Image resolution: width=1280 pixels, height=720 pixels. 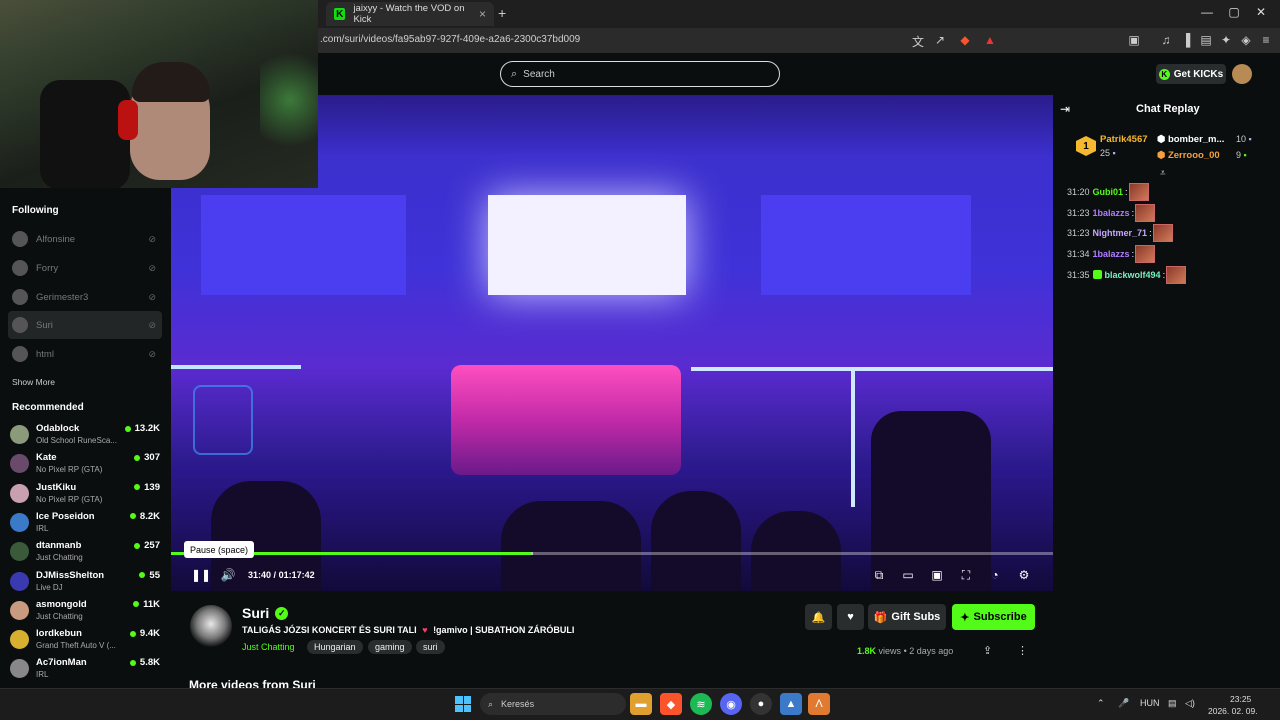 What do you see at coordinates (86, 464) in the screenshot?
I see `sidebar-recommended-item: Kate No Pixel RP (GTA) 307` at bounding box center [86, 464].